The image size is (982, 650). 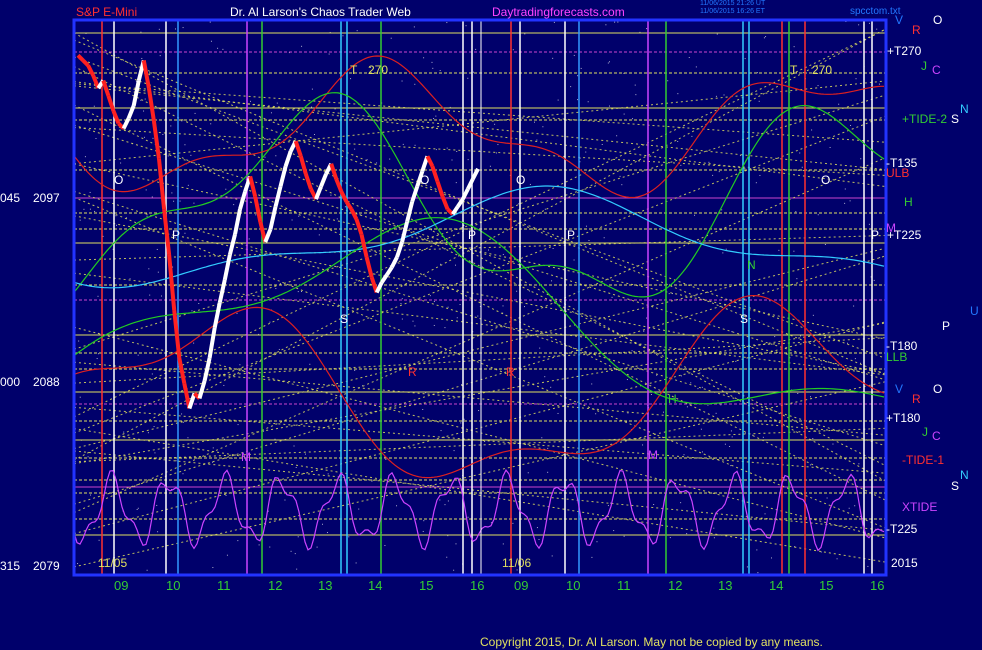 What do you see at coordinates (904, 235) in the screenshot?
I see `right-legend-label: +T225` at bounding box center [904, 235].